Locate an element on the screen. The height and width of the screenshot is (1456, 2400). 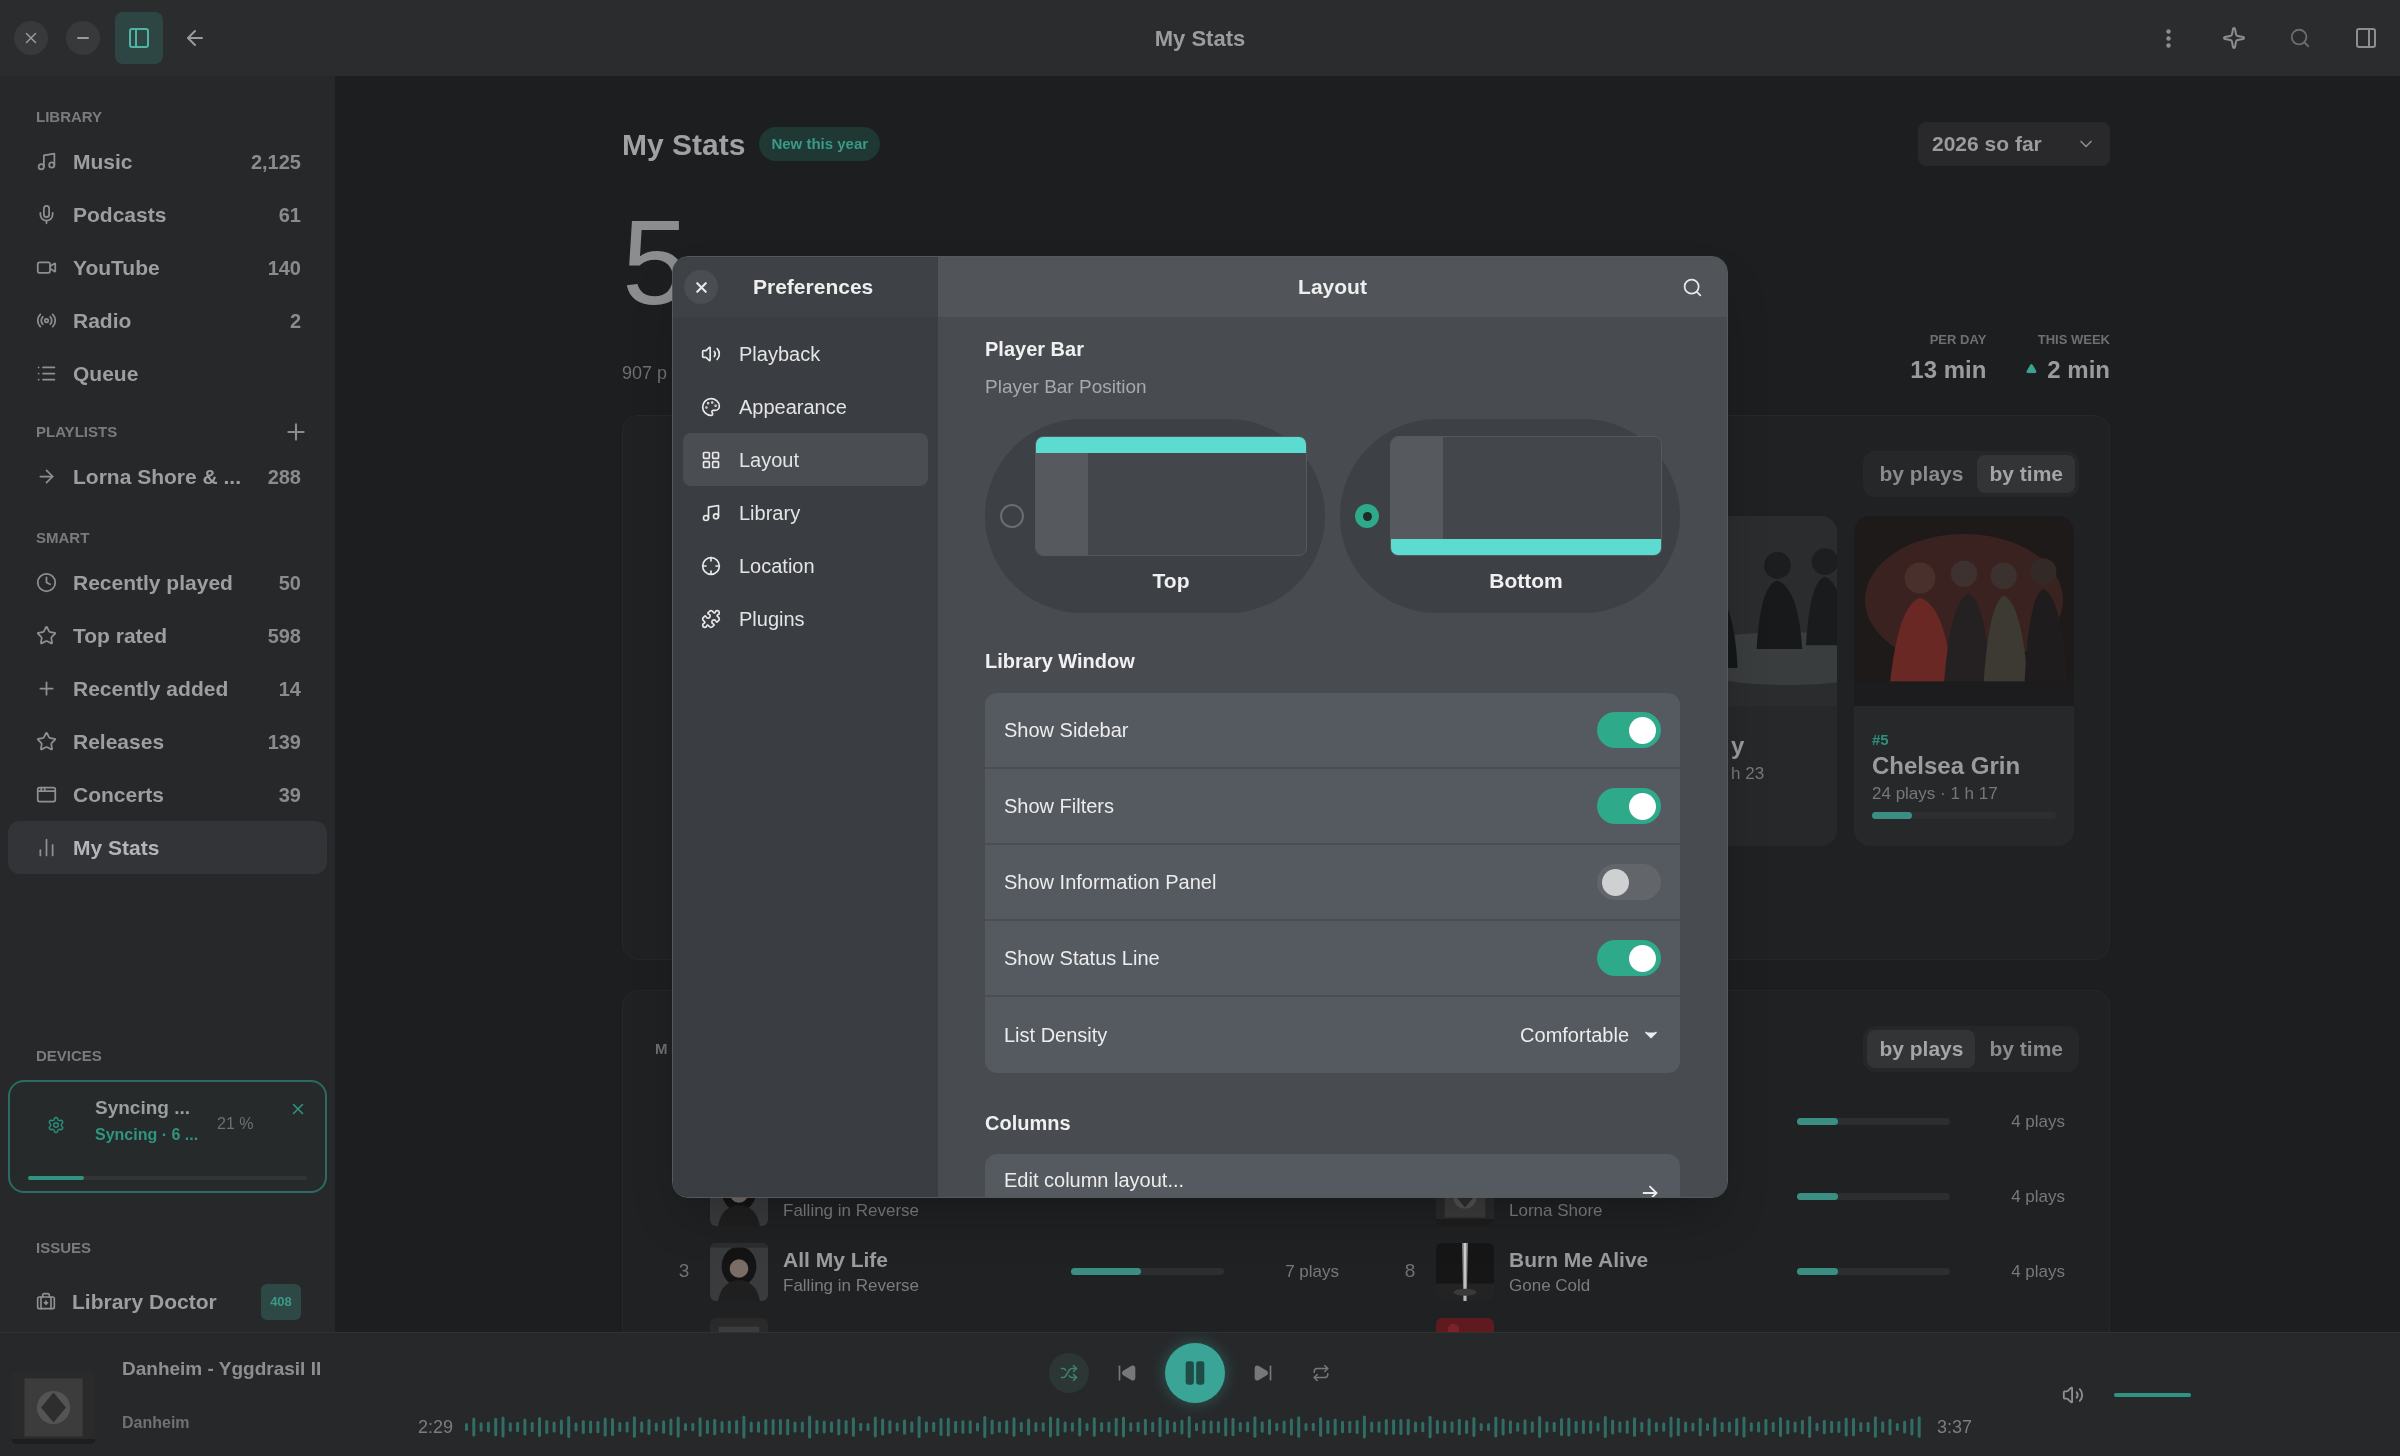
sidebar-item: My Stats is located at coordinates (167, 847).